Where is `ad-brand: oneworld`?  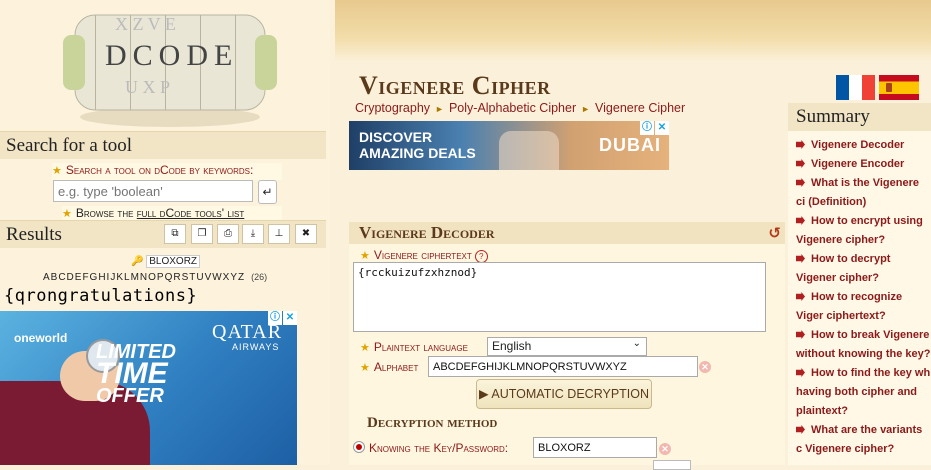
ad-brand: oneworld is located at coordinates (41, 338).